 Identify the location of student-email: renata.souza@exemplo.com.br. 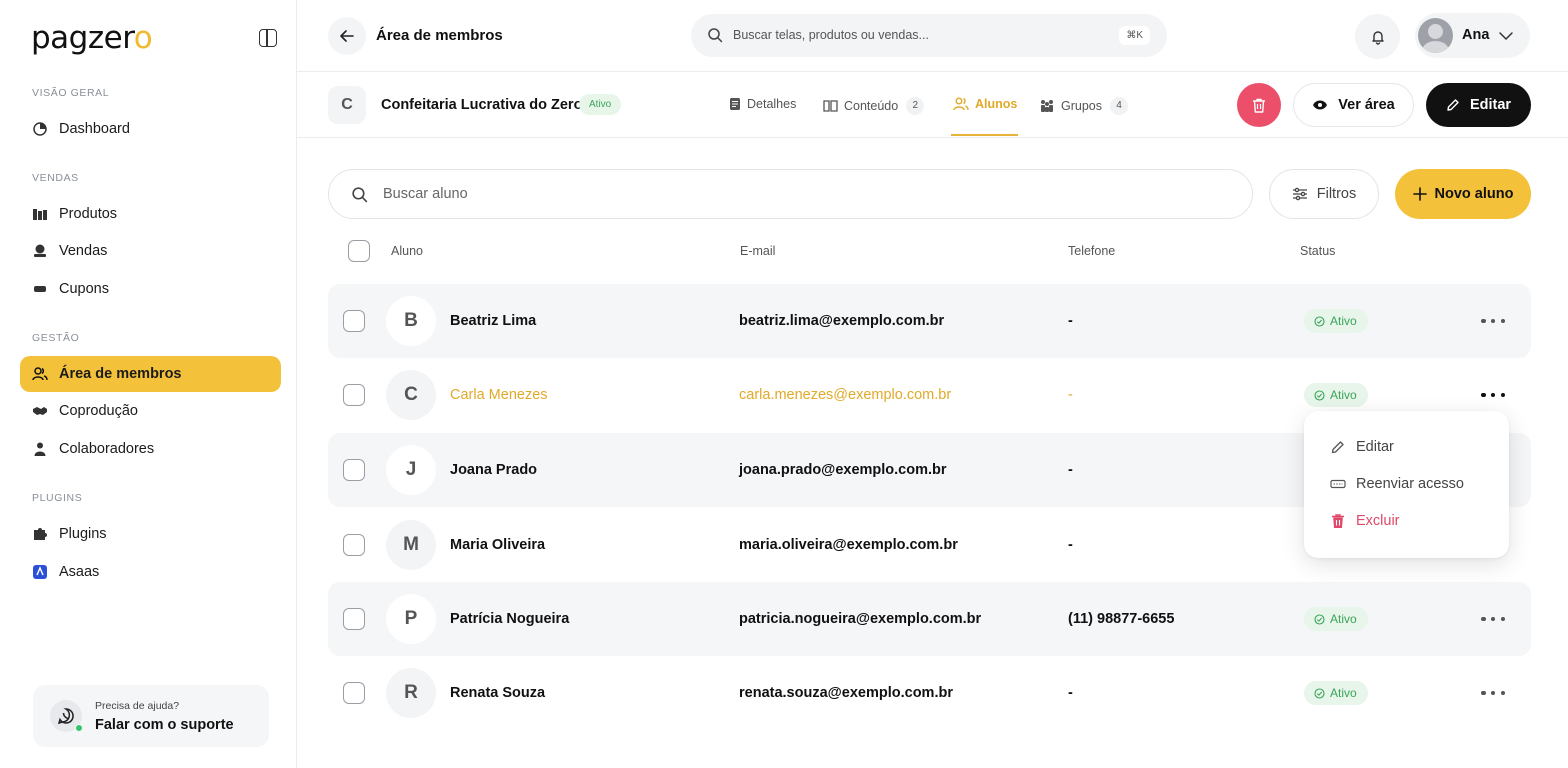
(846, 693).